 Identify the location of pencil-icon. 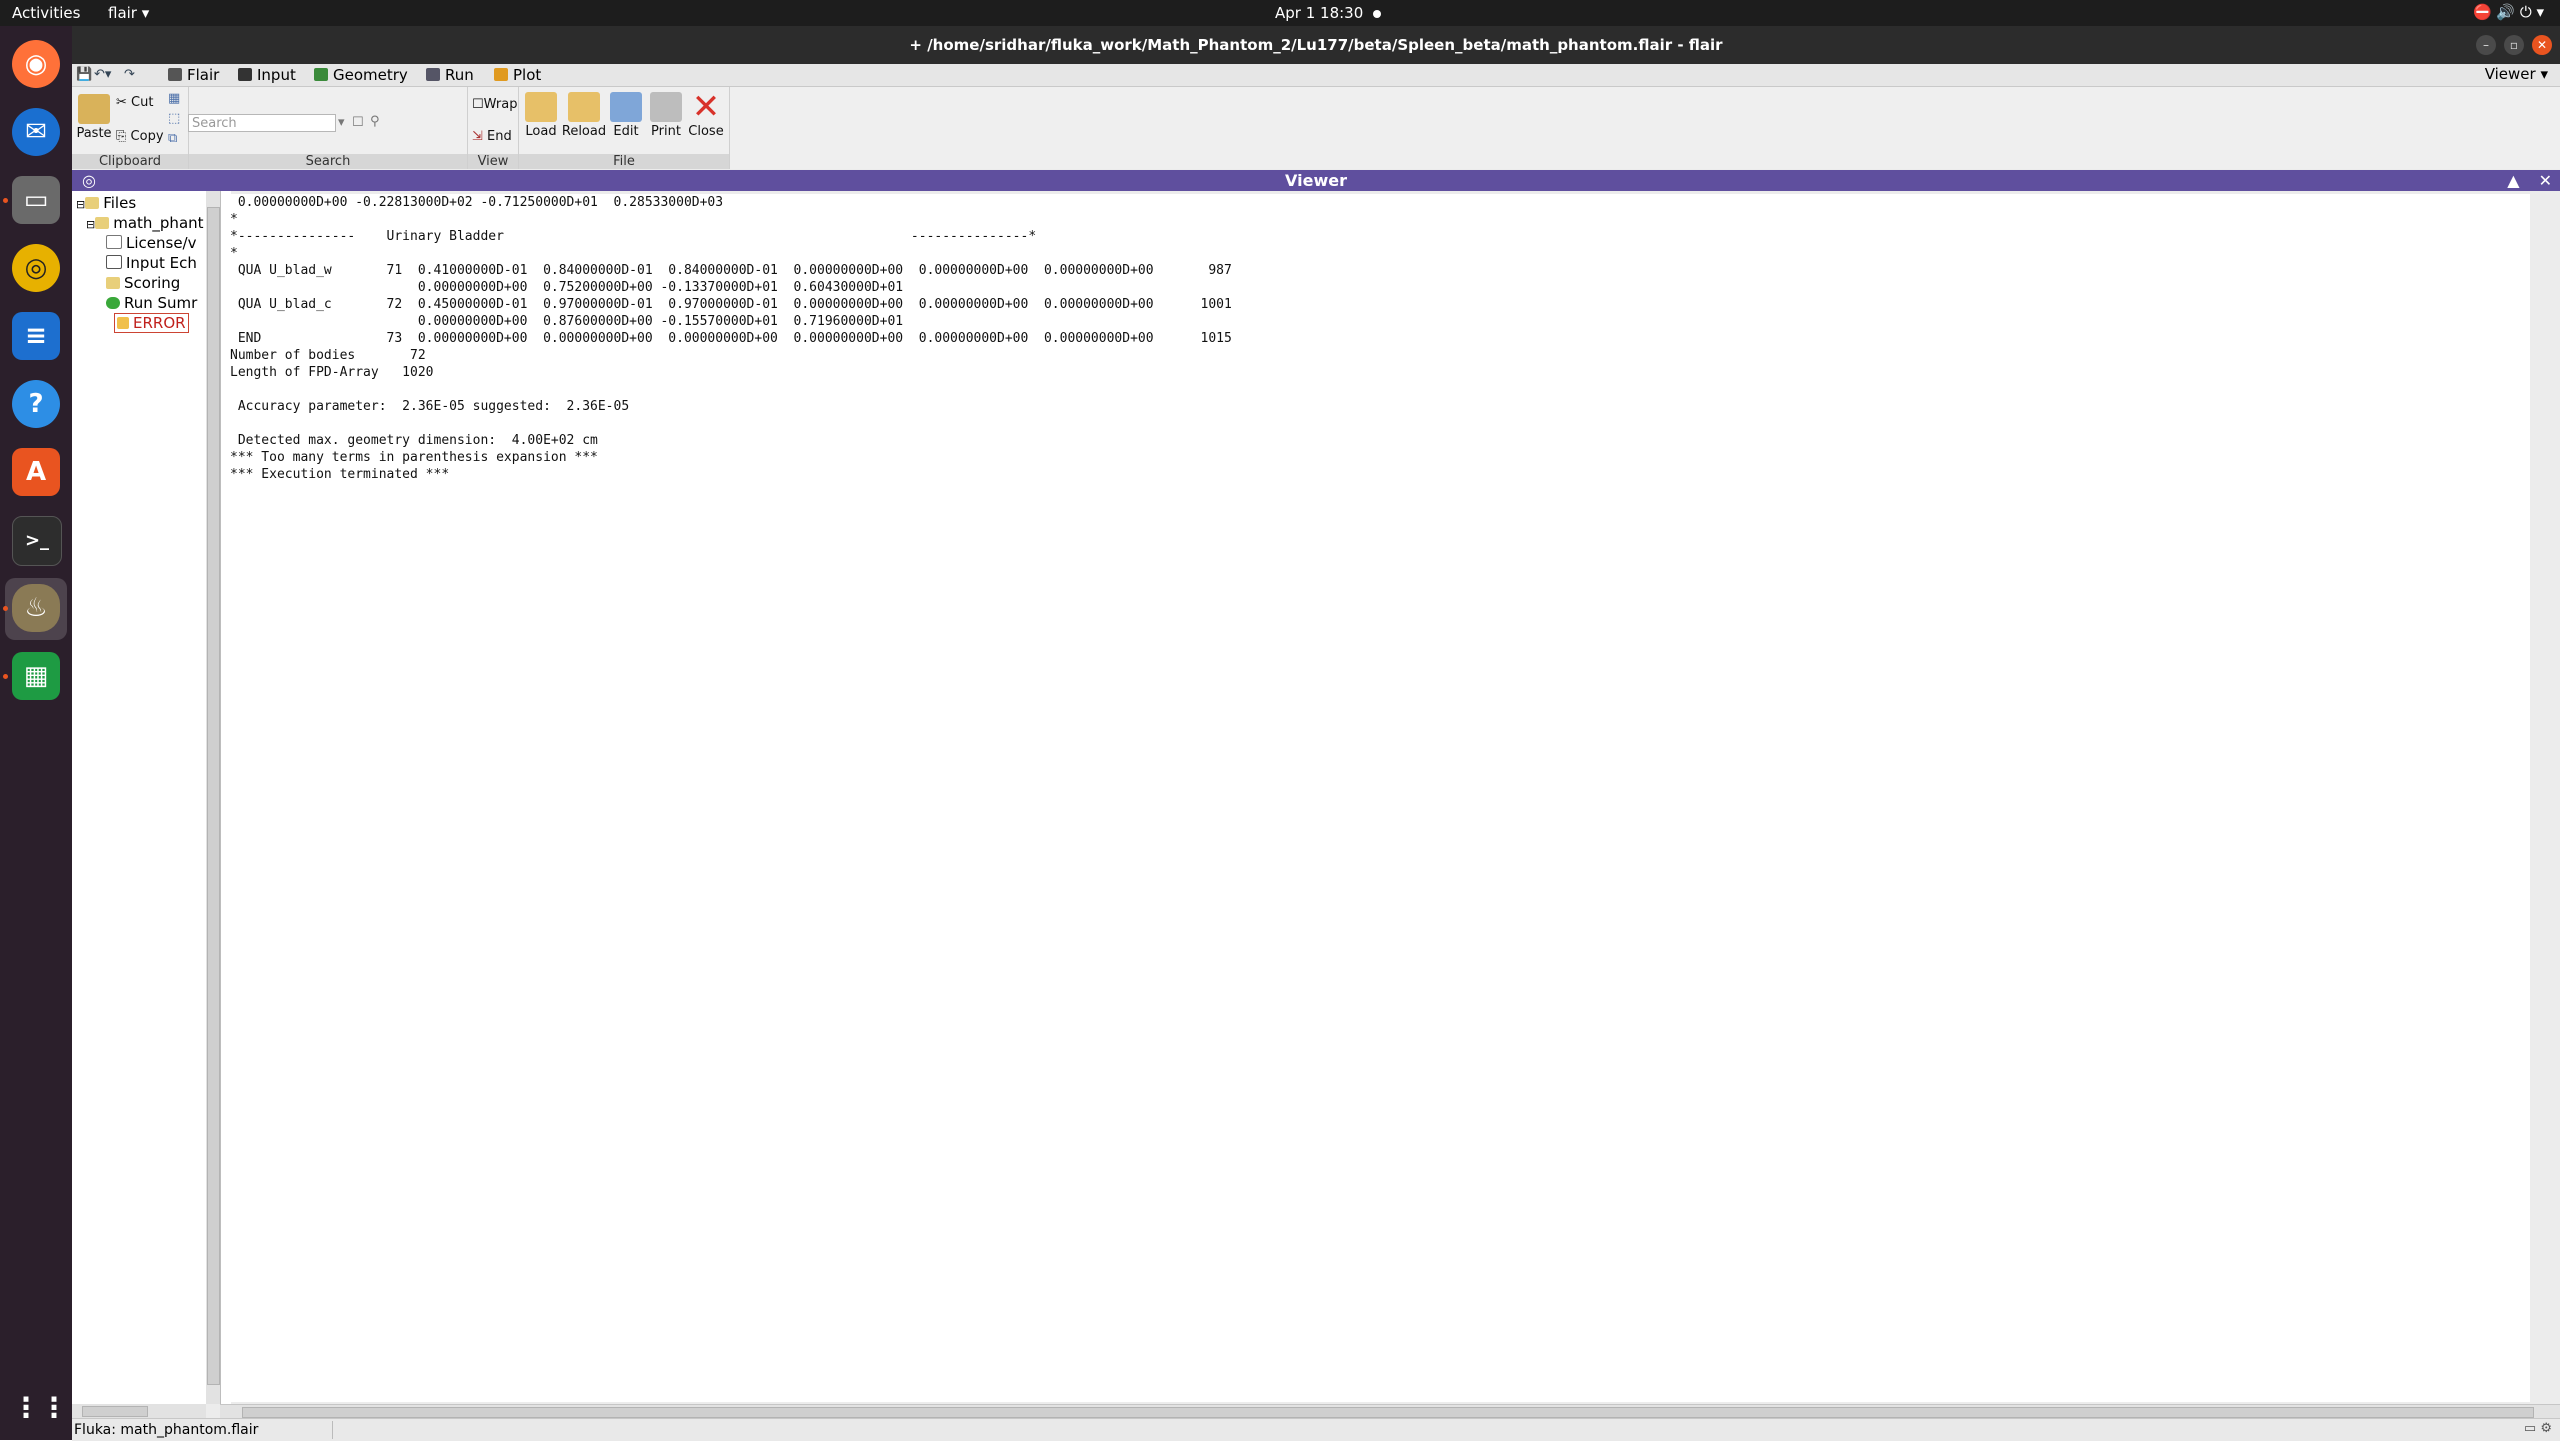
(626, 107).